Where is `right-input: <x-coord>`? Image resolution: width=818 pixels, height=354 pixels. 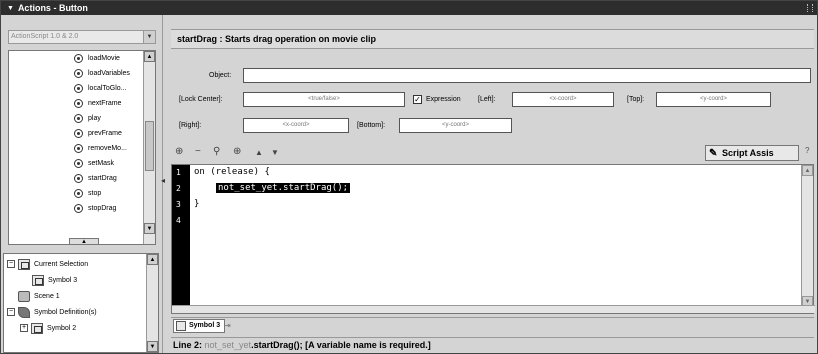
right-input: <x-coord> is located at coordinates (296, 125).